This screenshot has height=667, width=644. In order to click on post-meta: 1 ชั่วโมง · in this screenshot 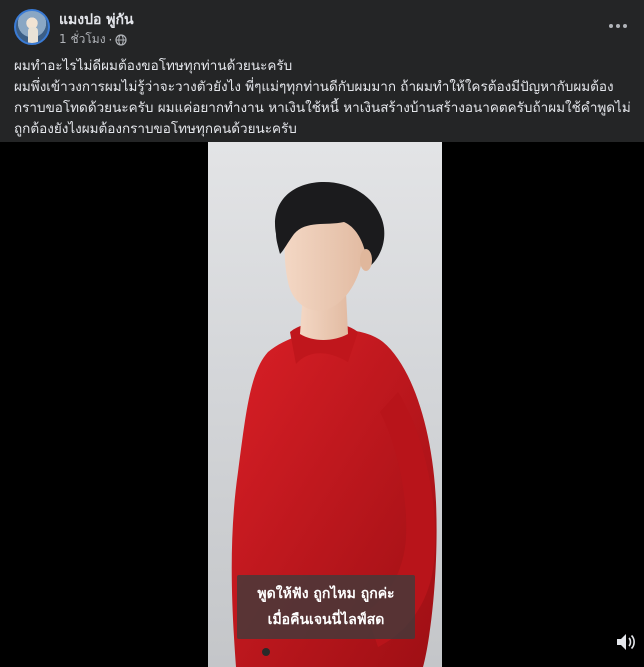, I will do `click(93, 39)`.